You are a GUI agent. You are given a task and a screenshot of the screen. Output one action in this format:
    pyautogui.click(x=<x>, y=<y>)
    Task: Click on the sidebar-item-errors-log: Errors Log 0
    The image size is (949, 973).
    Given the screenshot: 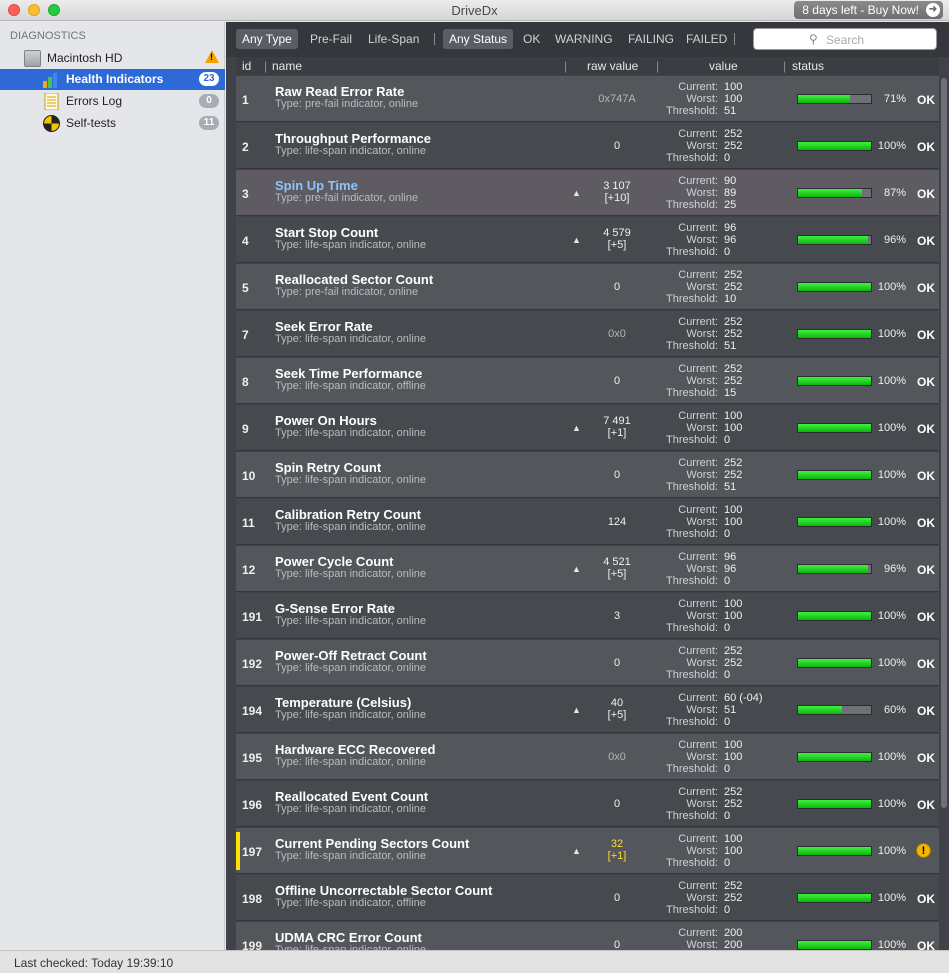 What is the action you would take?
    pyautogui.click(x=112, y=101)
    